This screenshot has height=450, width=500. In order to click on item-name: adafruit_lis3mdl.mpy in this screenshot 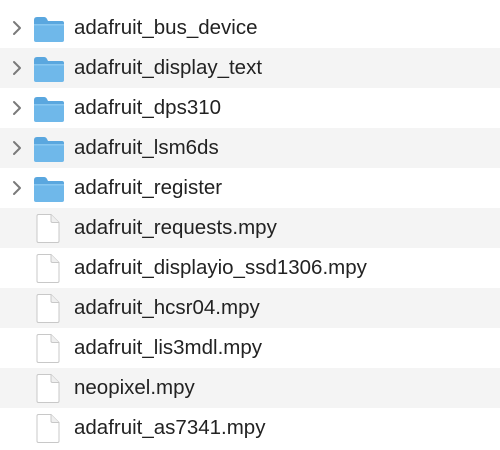, I will do `click(168, 347)`.